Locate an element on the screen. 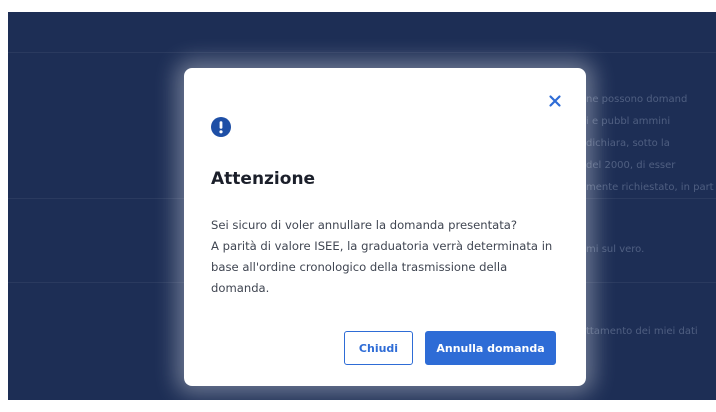  background-text: del 2000, di esser is located at coordinates (631, 165).